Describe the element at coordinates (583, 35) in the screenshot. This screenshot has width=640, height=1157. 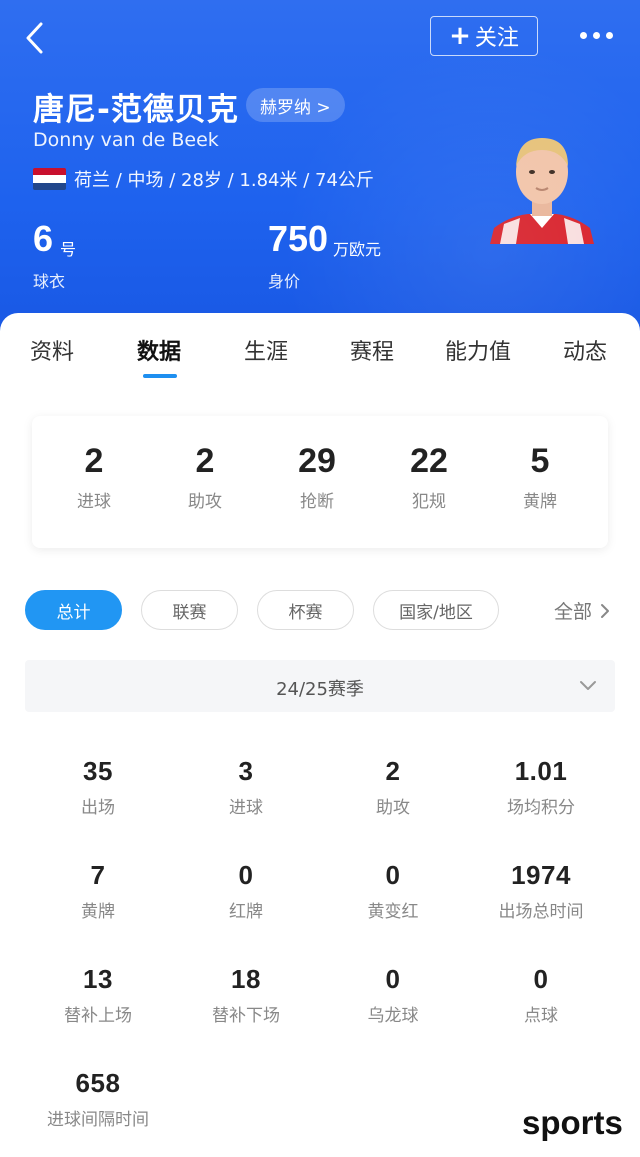
I see `more-dots-icon` at that location.